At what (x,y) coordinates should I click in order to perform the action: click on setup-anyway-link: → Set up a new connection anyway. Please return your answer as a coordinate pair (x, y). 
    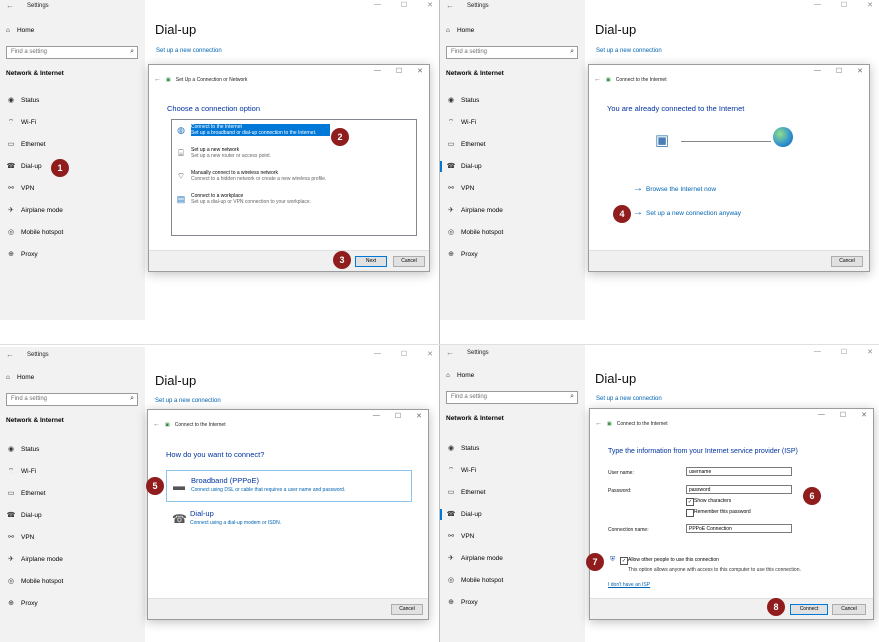
    Looking at the image, I should click on (687, 212).